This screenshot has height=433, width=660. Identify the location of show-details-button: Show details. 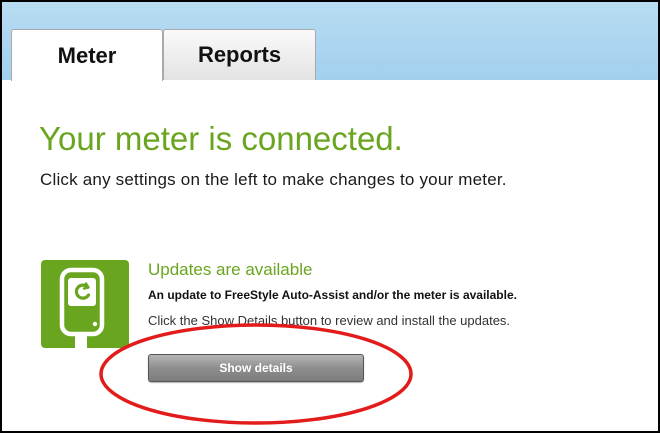
(256, 368).